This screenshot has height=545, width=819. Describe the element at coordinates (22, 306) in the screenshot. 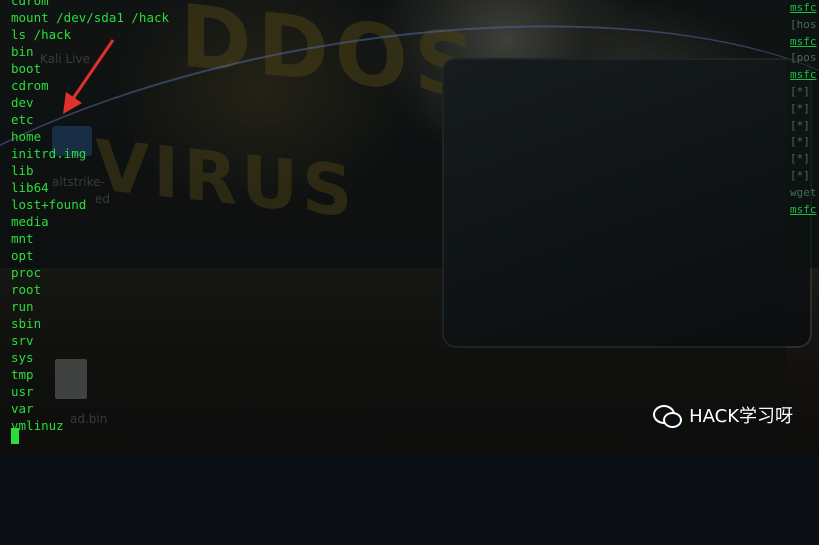

I see `terminal-line: run` at that location.